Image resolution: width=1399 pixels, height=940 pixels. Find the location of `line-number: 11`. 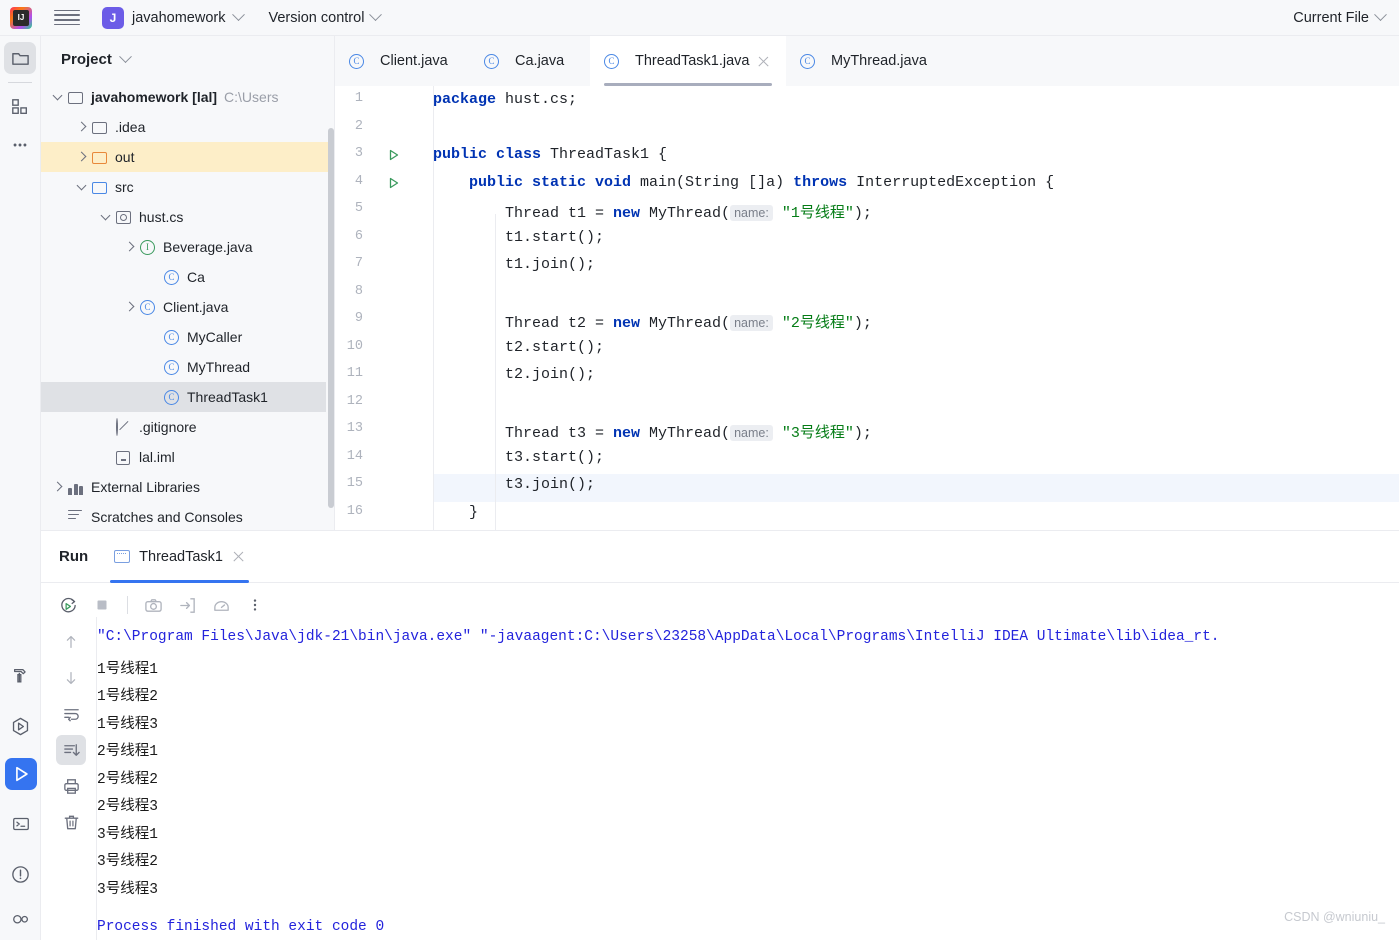

line-number: 11 is located at coordinates (354, 373).